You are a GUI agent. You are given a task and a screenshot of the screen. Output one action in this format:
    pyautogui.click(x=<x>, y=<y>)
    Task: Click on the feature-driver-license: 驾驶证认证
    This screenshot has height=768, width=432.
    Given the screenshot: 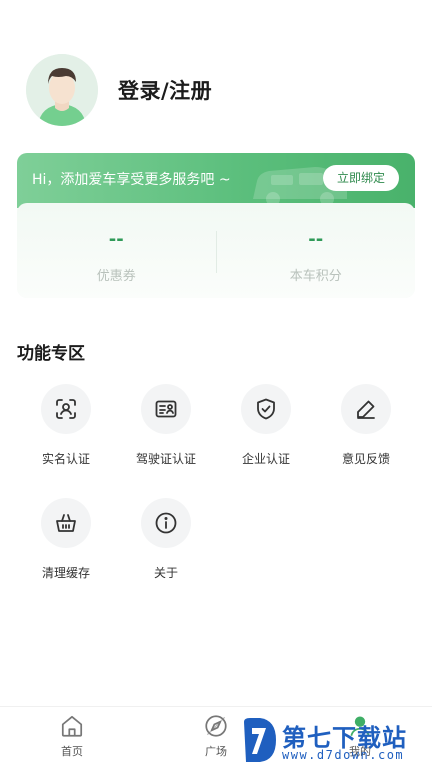 What is the action you would take?
    pyautogui.click(x=166, y=425)
    